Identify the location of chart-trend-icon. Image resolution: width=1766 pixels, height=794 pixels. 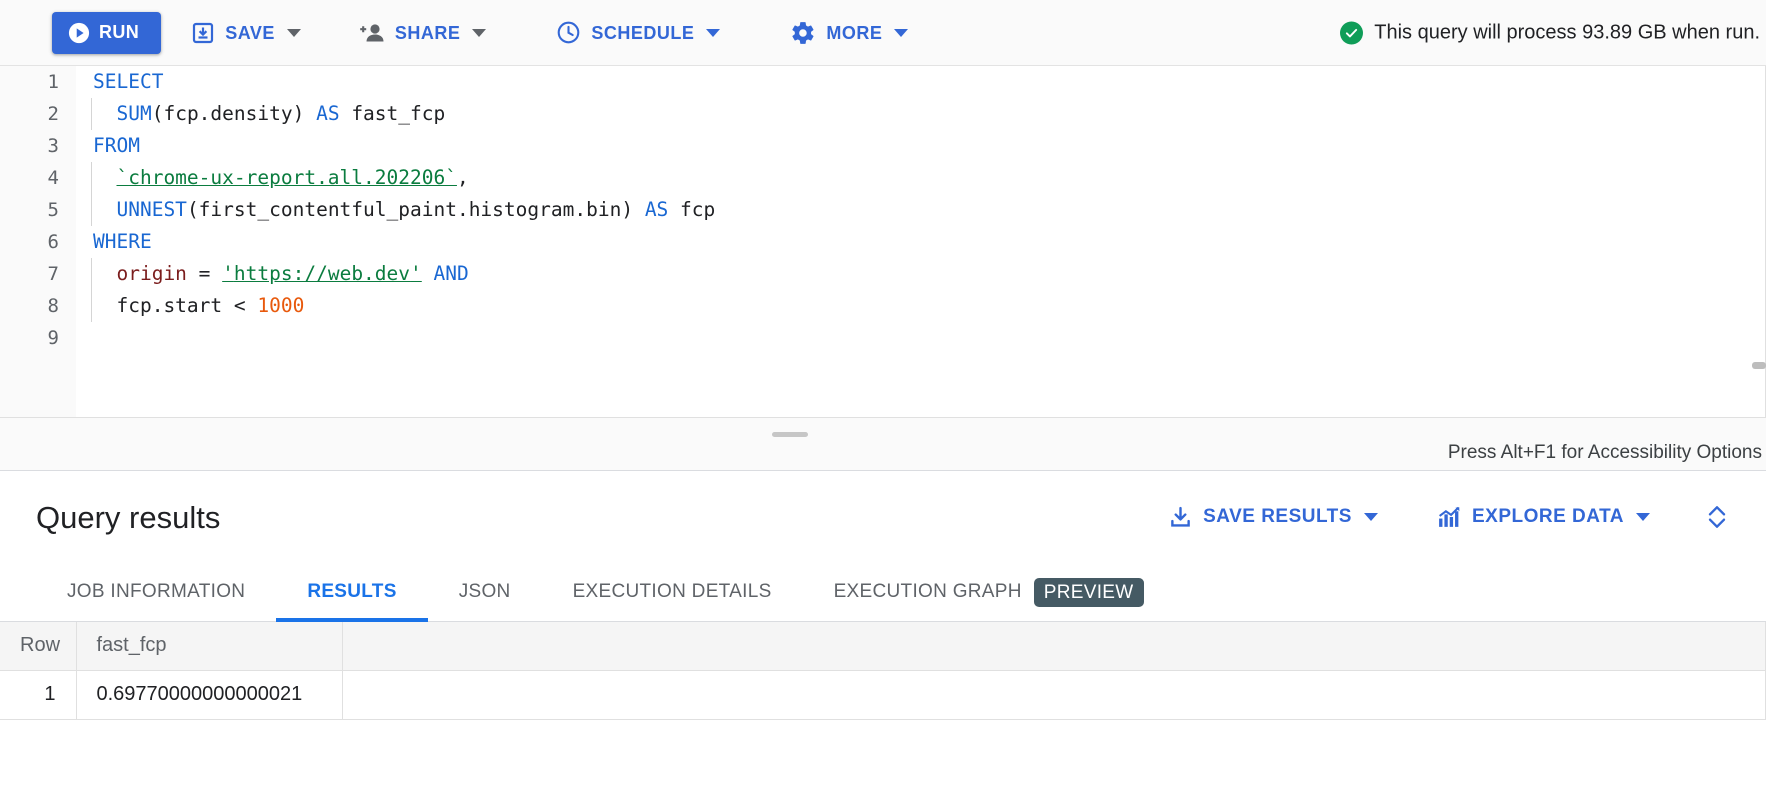
(1449, 517).